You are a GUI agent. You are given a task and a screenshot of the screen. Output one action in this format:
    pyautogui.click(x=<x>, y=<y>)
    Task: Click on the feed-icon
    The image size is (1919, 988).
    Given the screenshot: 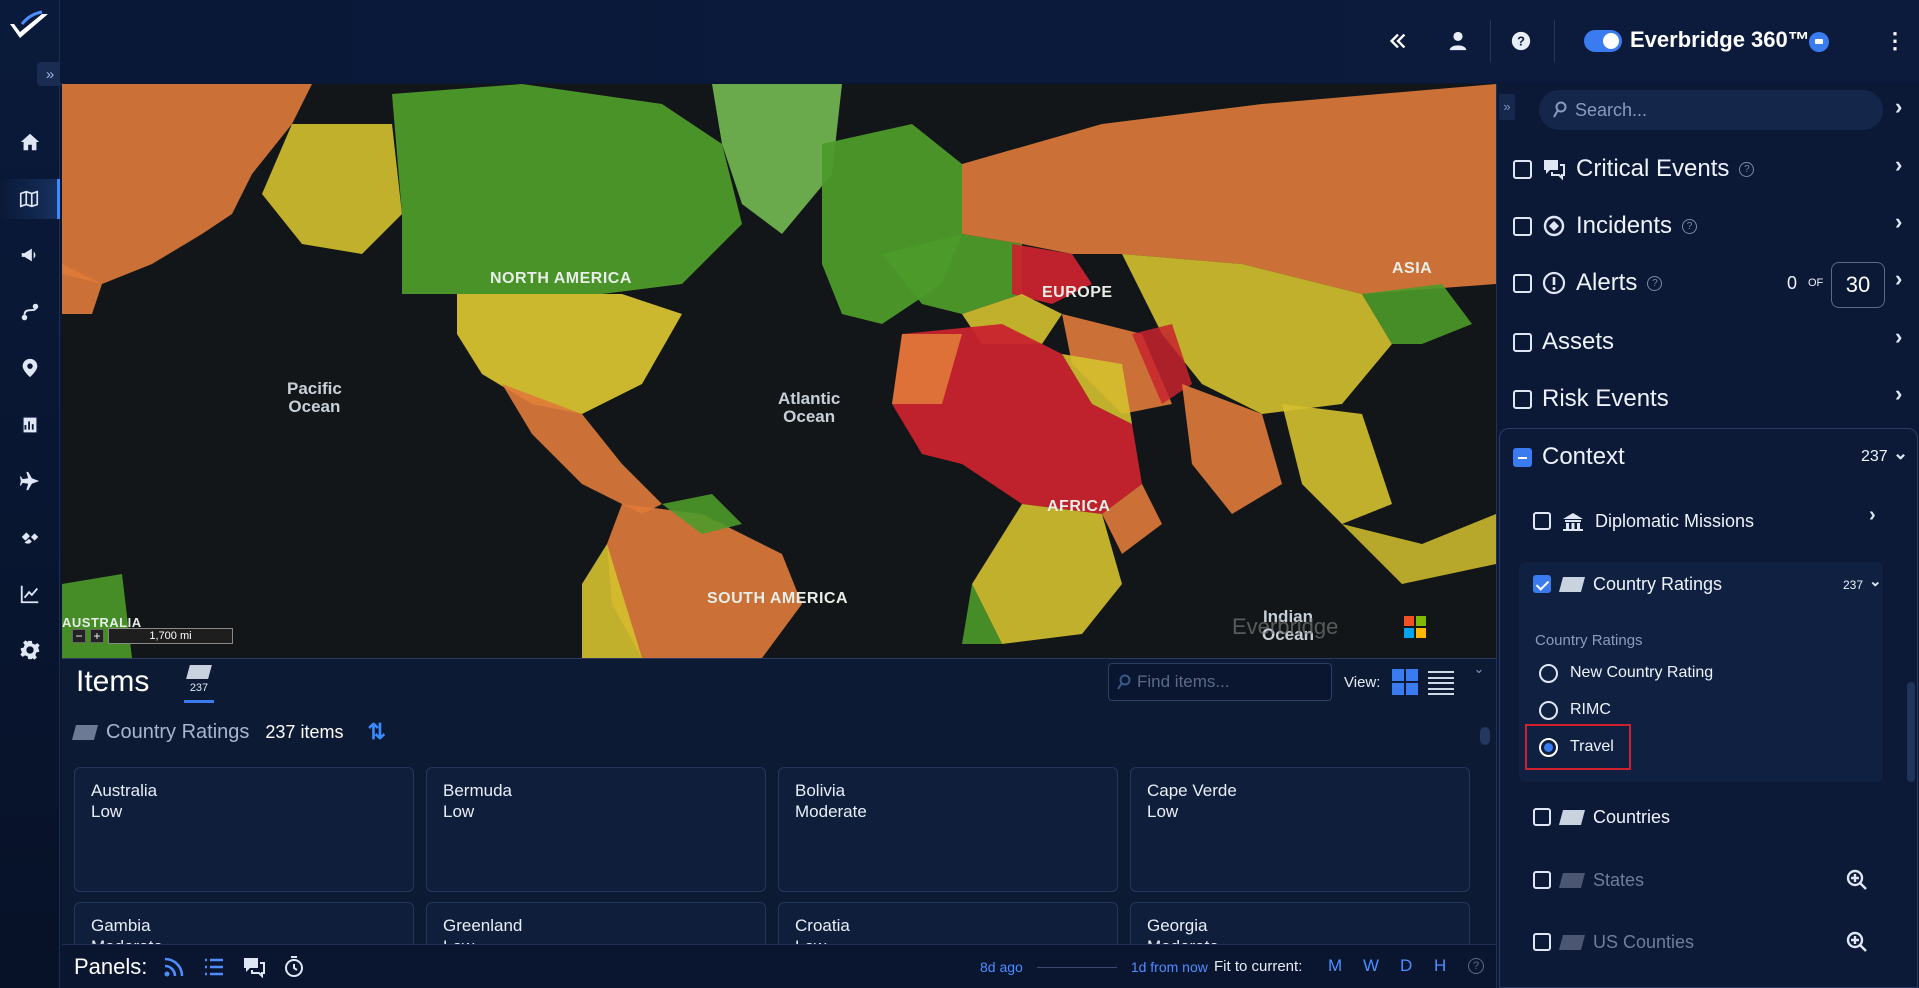 What is the action you would take?
    pyautogui.click(x=174, y=967)
    